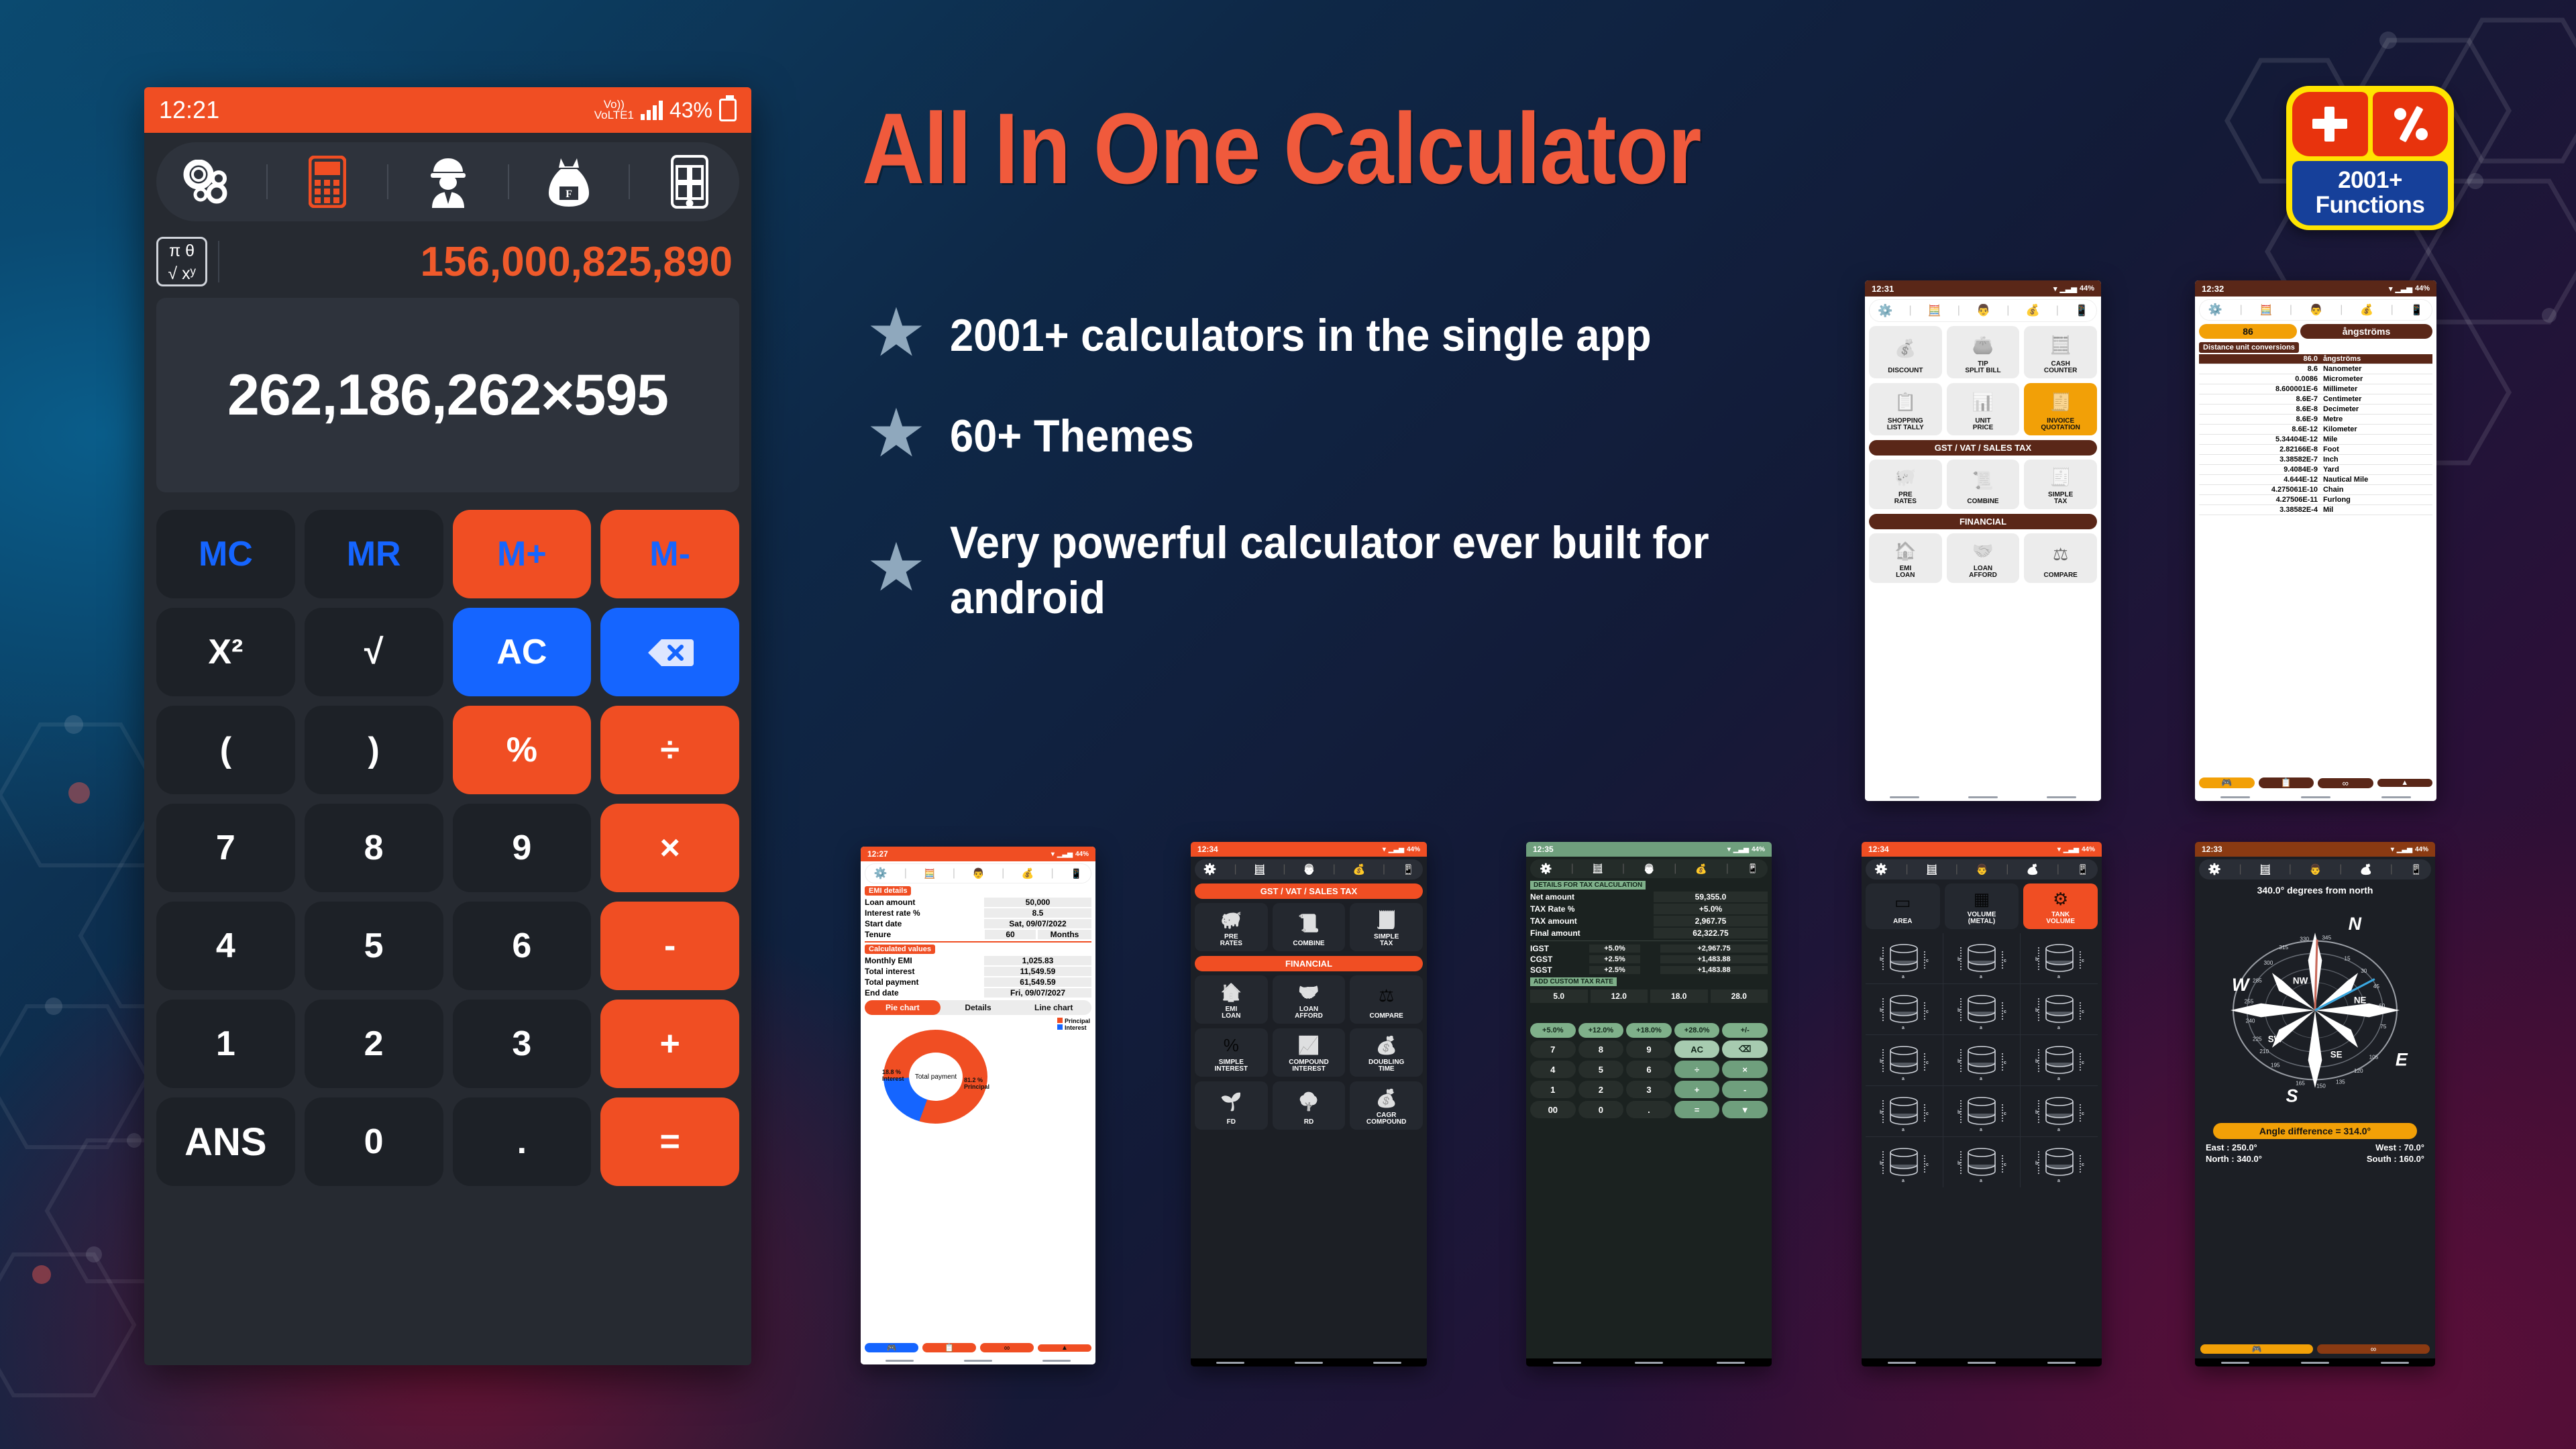  What do you see at coordinates (669, 652) in the screenshot?
I see `backspace-icon` at bounding box center [669, 652].